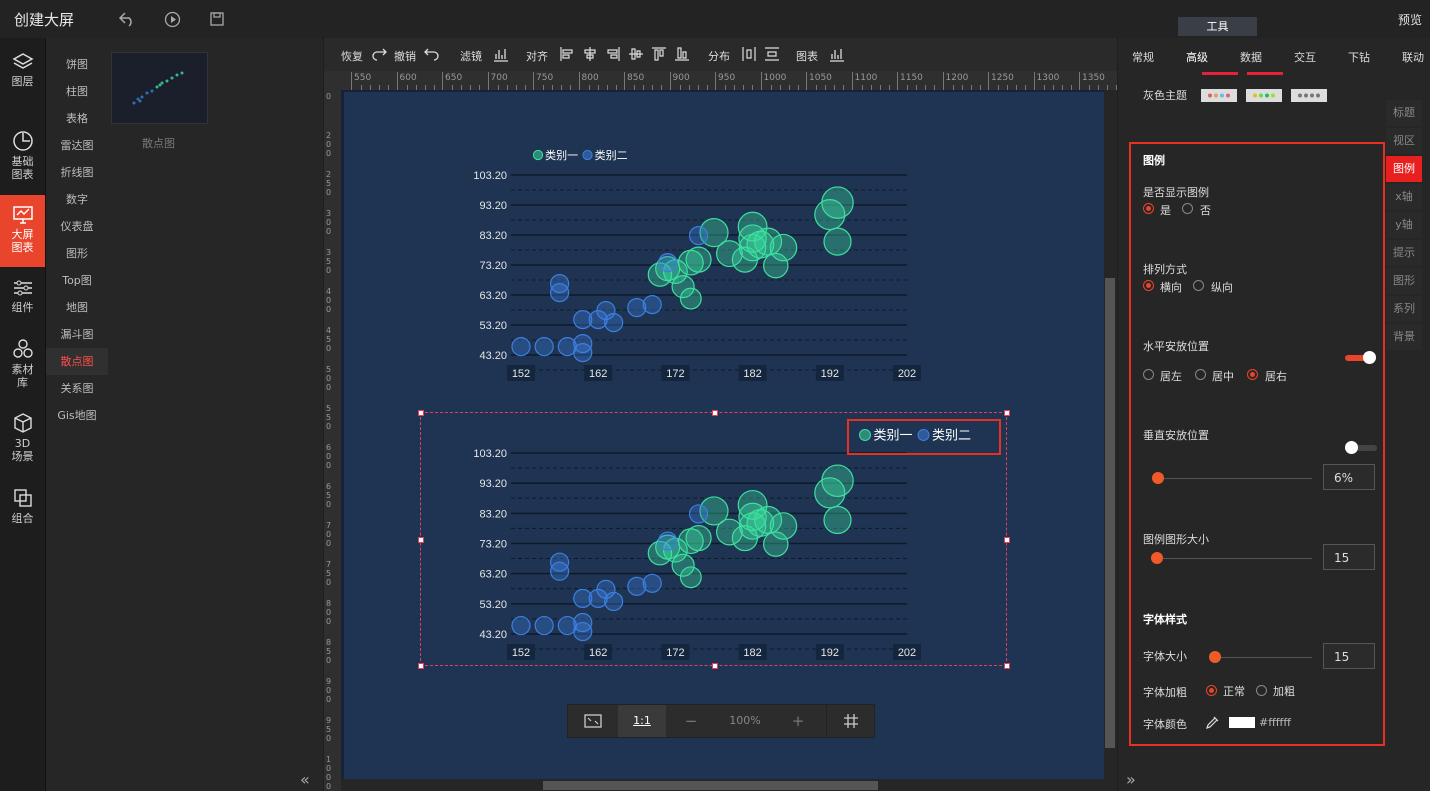 The height and width of the screenshot is (791, 1430). Describe the element at coordinates (1232, 478) in the screenshot. I see `vpos-slider-track` at that location.